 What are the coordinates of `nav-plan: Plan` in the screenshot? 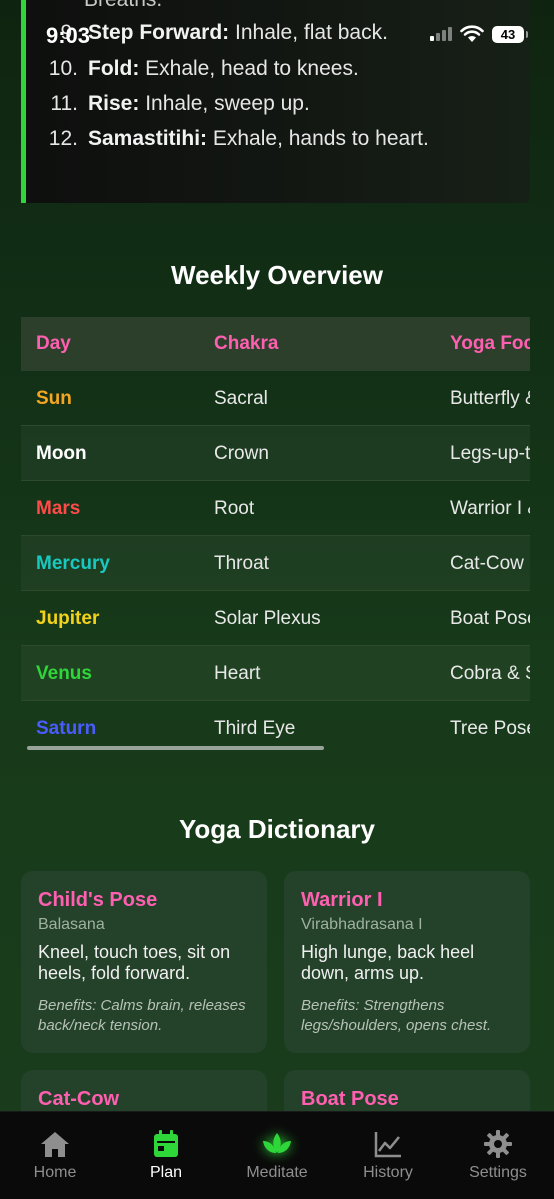 It's located at (166, 1155).